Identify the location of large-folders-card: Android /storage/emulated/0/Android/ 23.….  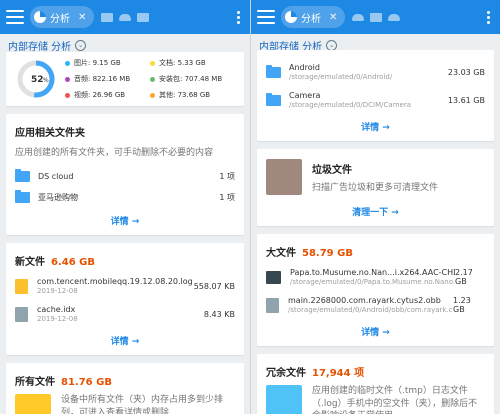
(375, 95).